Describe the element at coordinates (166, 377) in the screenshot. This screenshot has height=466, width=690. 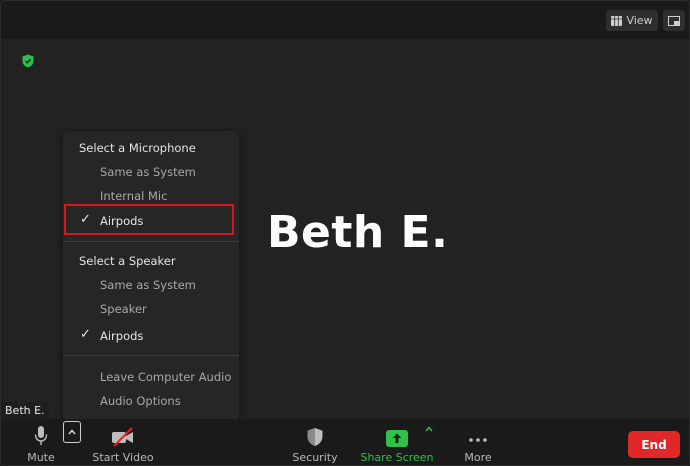
I see `menu-item-label: Leave Computer Audio` at that location.